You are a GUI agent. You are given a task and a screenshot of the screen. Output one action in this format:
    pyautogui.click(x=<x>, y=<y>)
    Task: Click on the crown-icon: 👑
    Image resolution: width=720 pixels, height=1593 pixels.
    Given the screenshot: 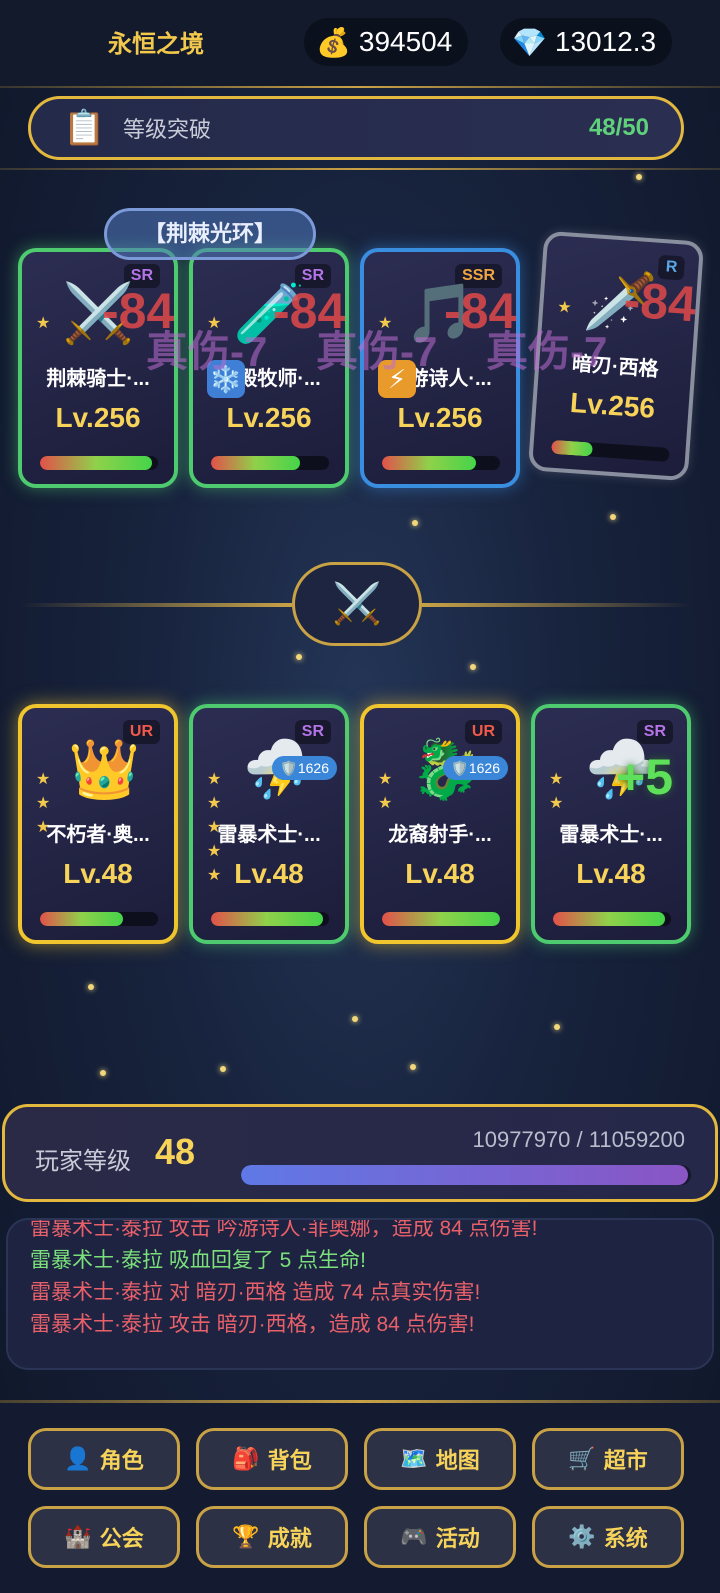 What is the action you would take?
    pyautogui.click(x=104, y=769)
    